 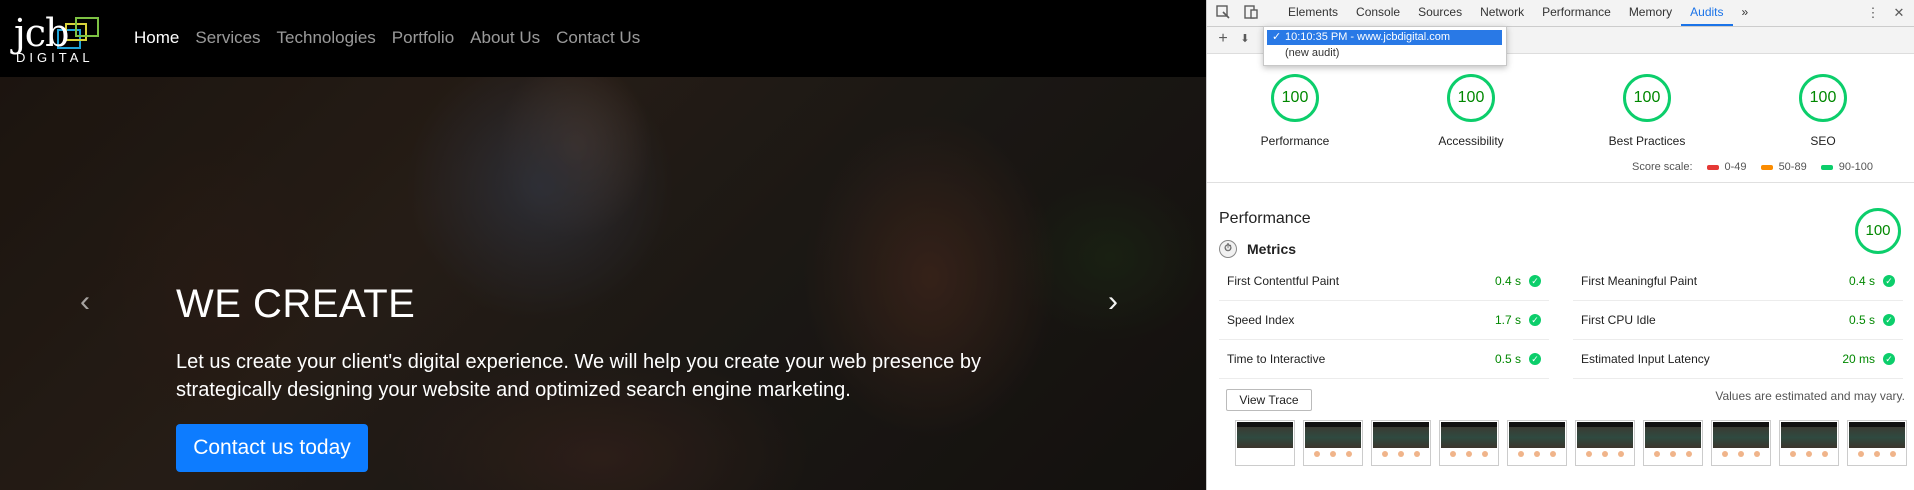 What do you see at coordinates (1502, 13) in the screenshot?
I see `tab-network: Network` at bounding box center [1502, 13].